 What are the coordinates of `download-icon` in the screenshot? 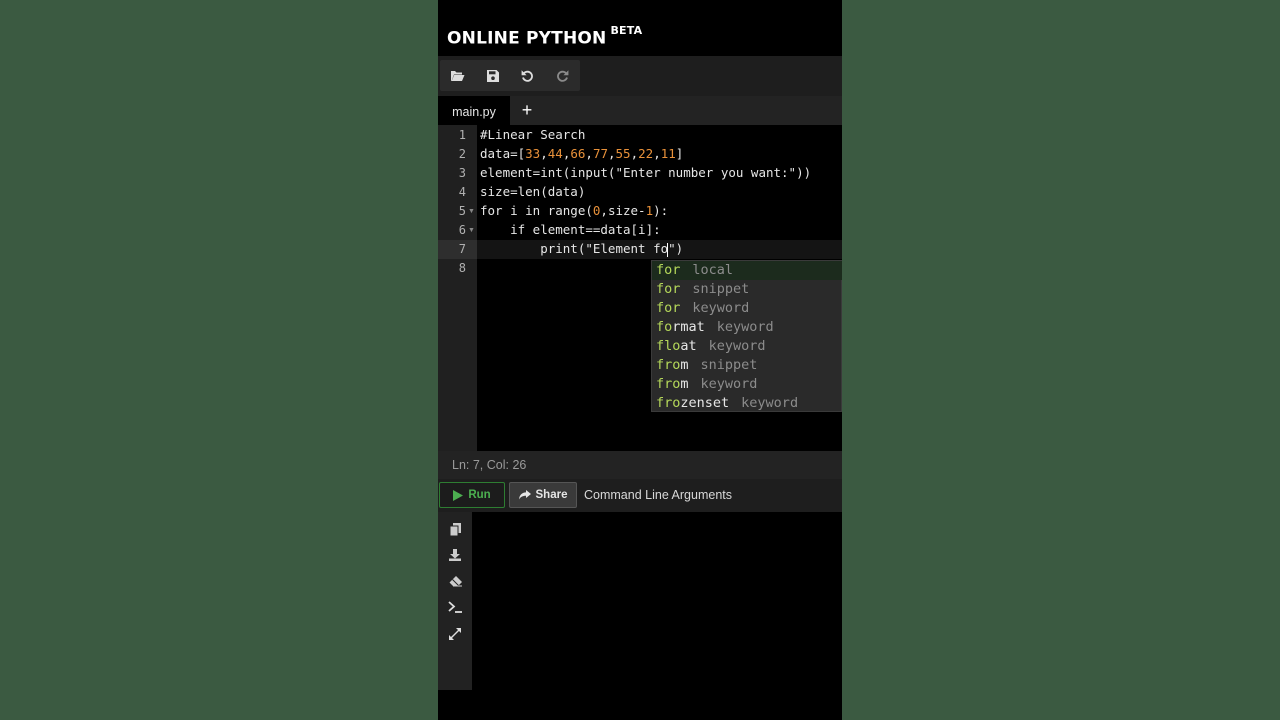 It's located at (455, 555).